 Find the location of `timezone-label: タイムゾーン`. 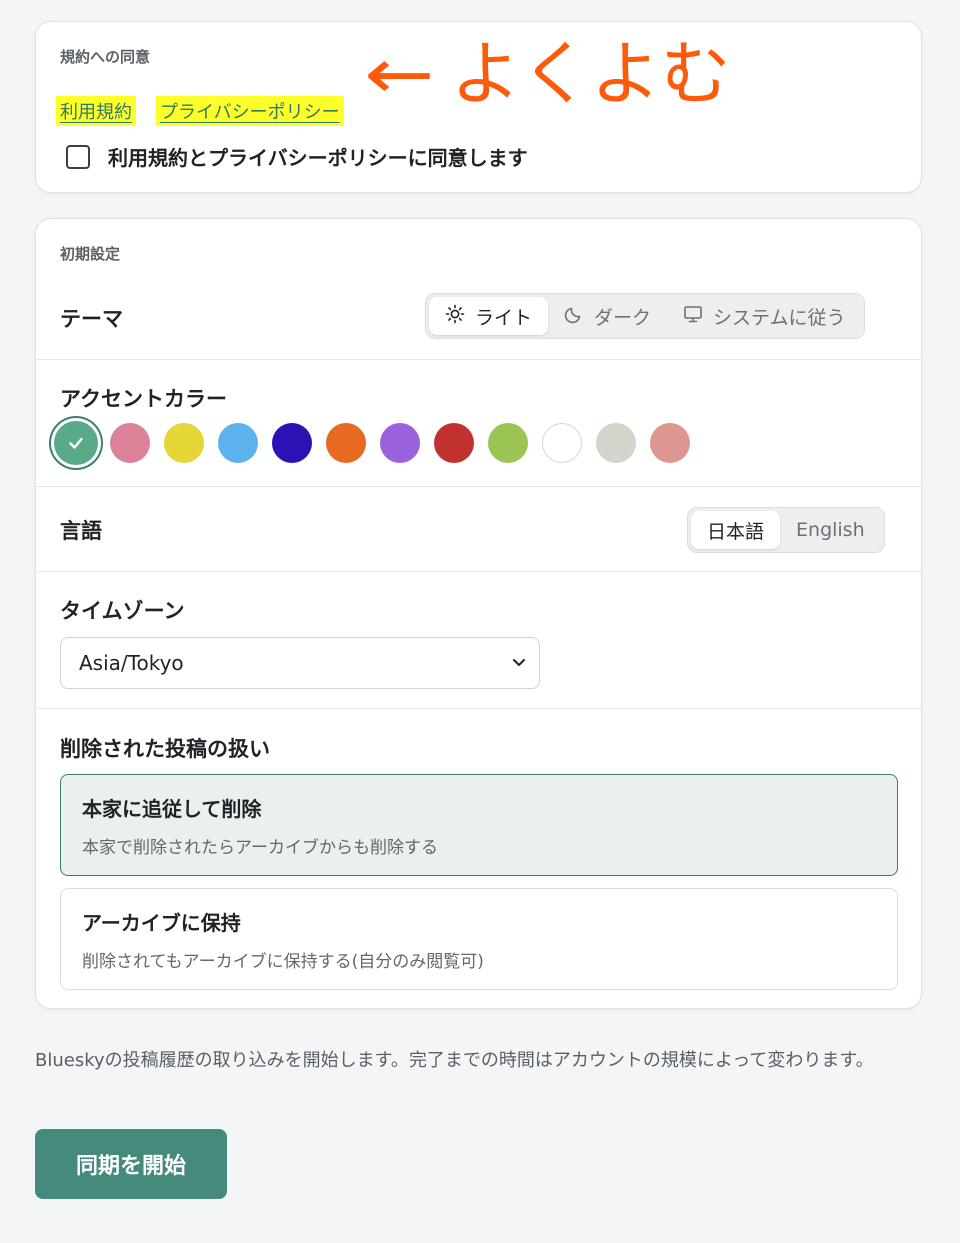

timezone-label: タイムゾーン is located at coordinates (122, 611).